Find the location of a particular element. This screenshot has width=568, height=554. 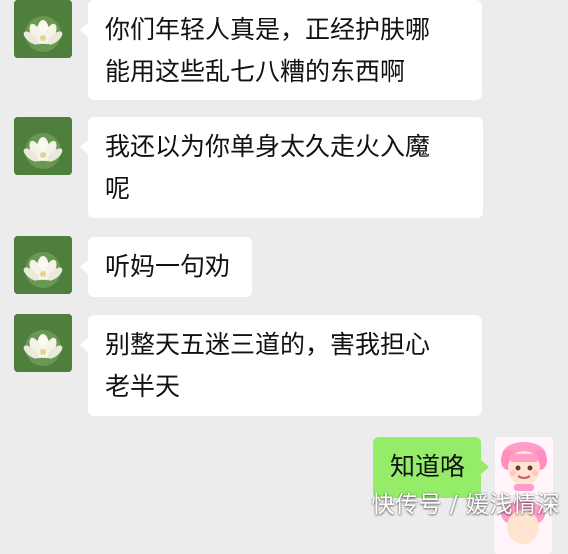

message-bubble-2: 我还以为你单身太久走火入魔 呢 is located at coordinates (281, 167).